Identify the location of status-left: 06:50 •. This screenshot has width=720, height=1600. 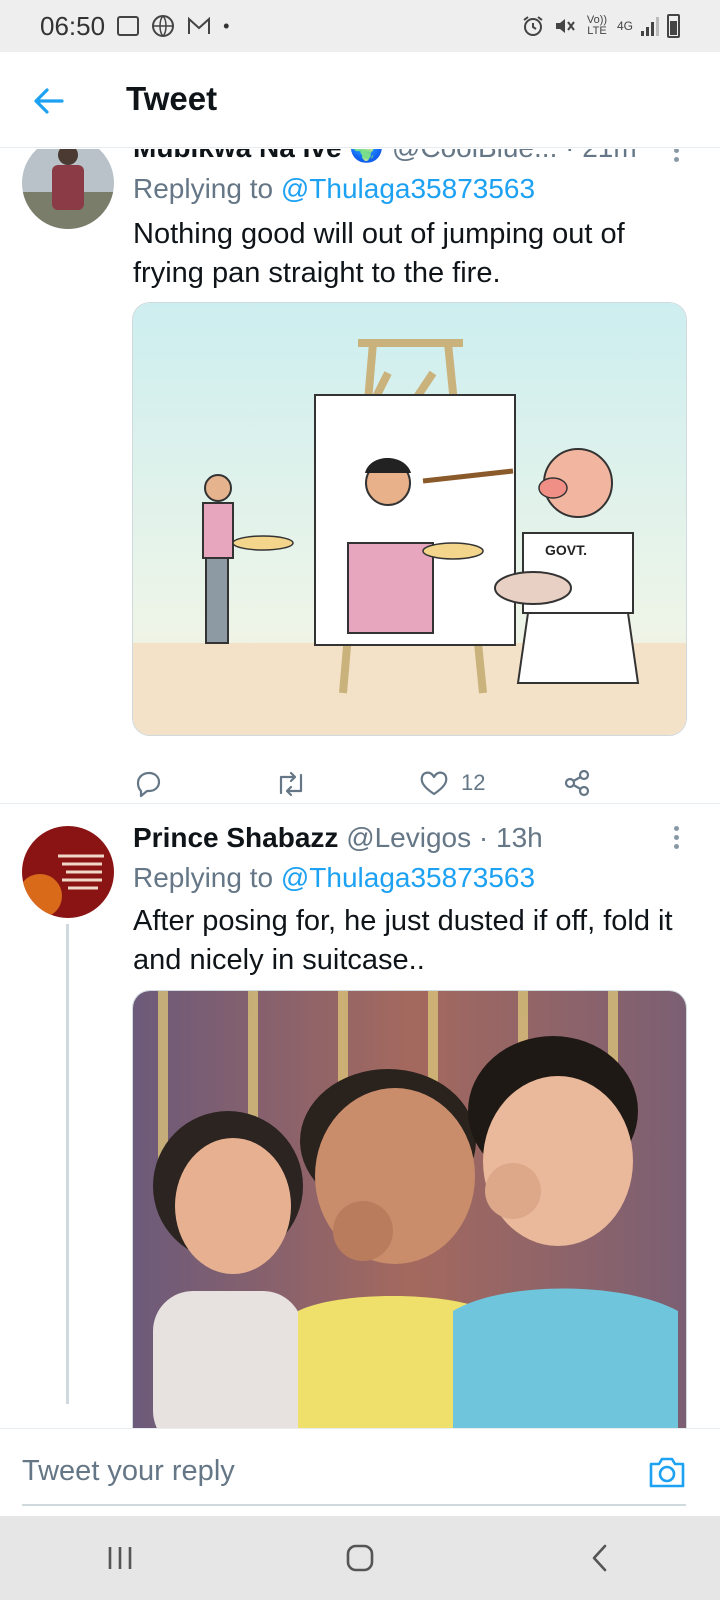
(134, 26).